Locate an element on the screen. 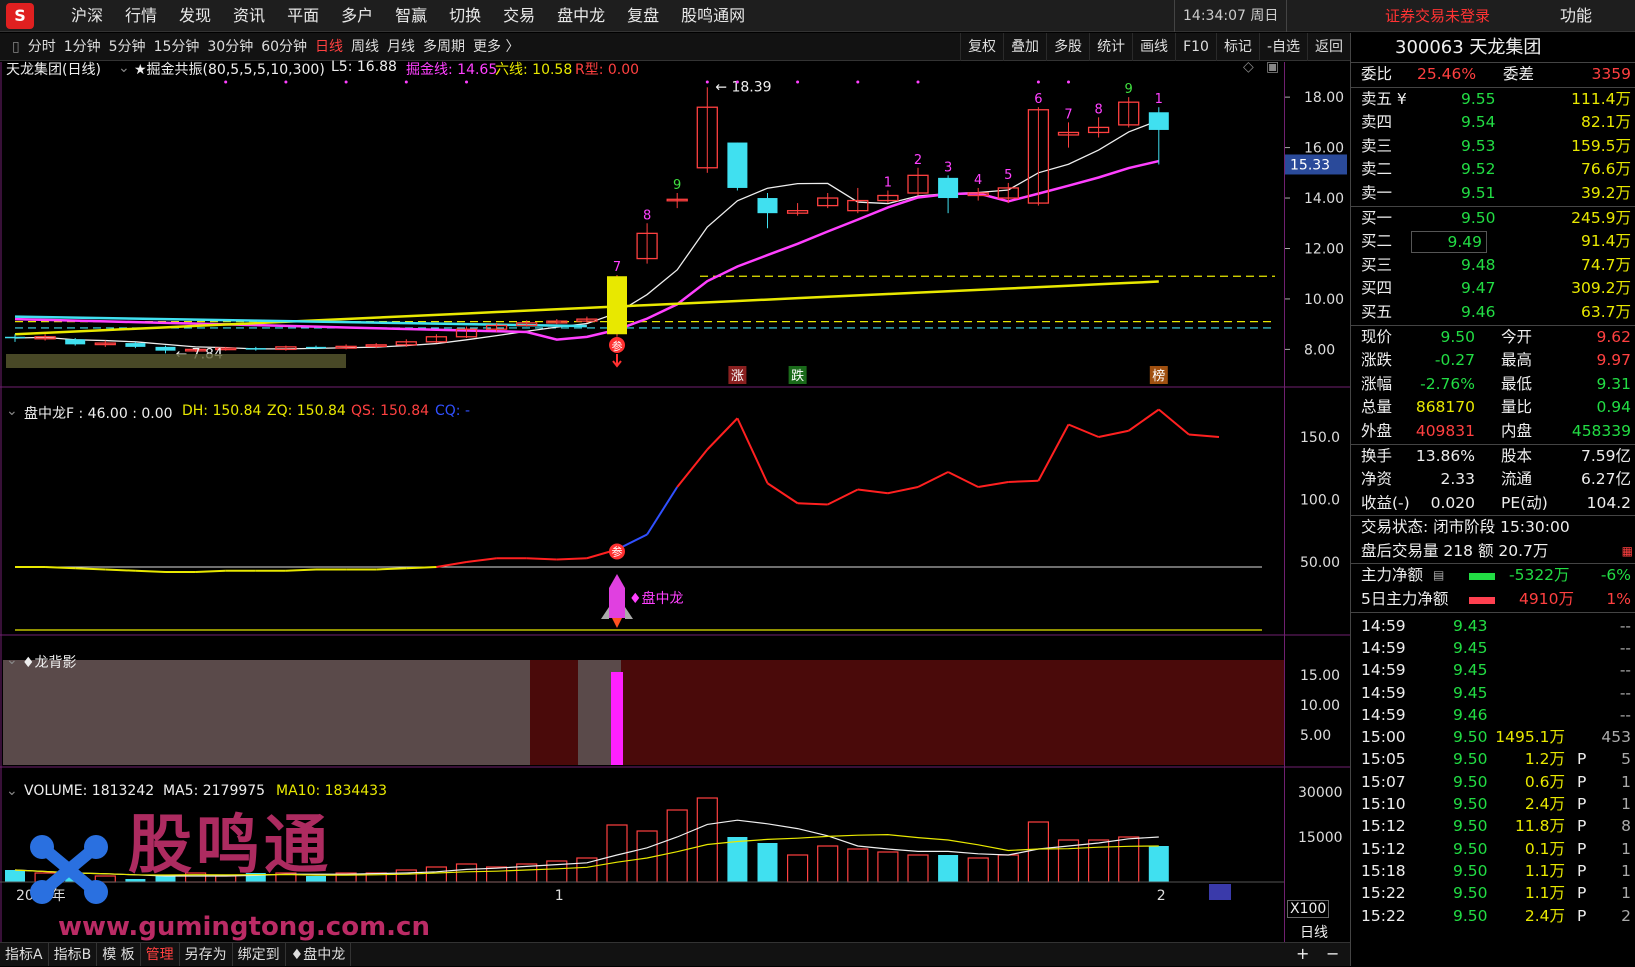  period-tab: 多周期 is located at coordinates (444, 47).